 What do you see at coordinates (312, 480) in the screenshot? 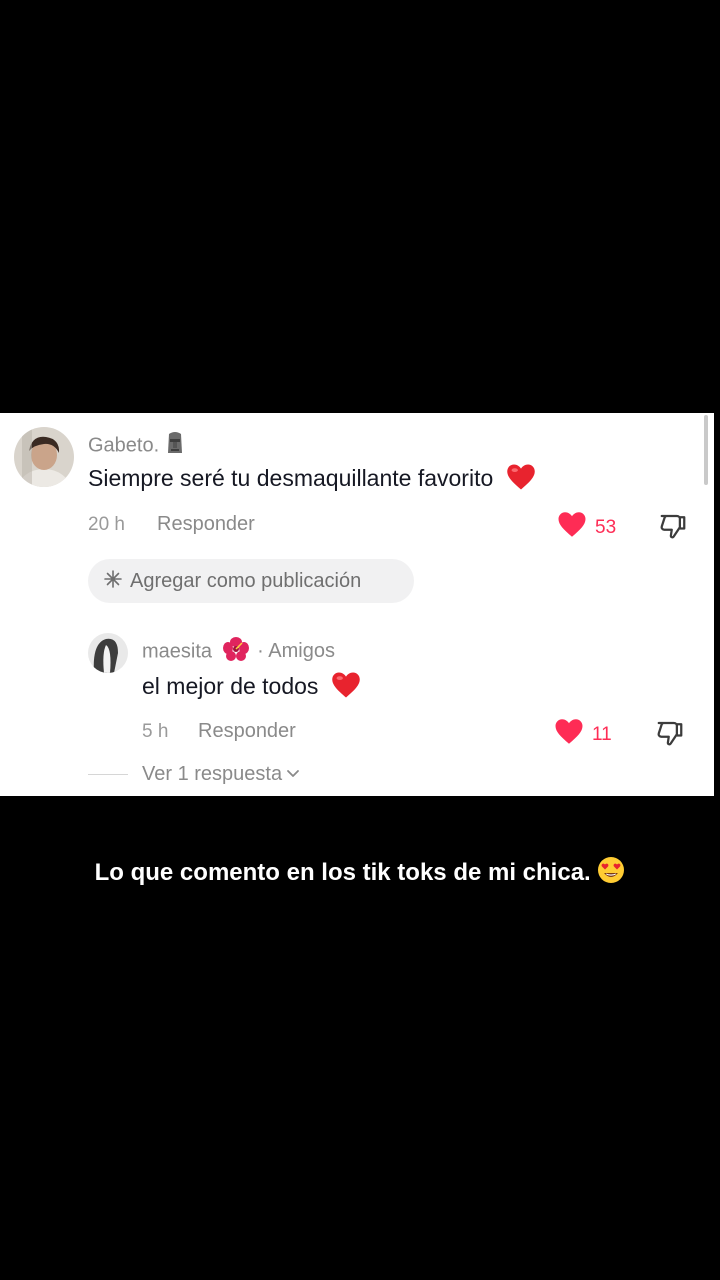
I see `comment-text: Siempre seré tu desmaquillante favorito` at bounding box center [312, 480].